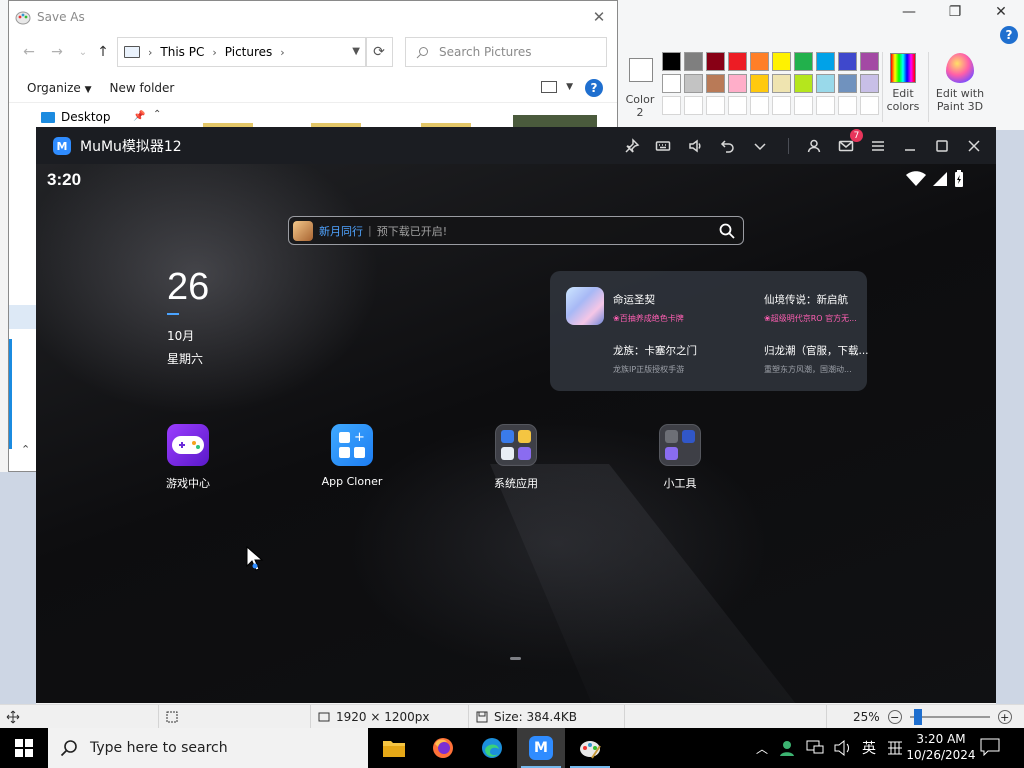  What do you see at coordinates (688, 308) in the screenshot?
I see `game-item: 命运圣契 ❀百抽养成绝色卡牌` at bounding box center [688, 308].